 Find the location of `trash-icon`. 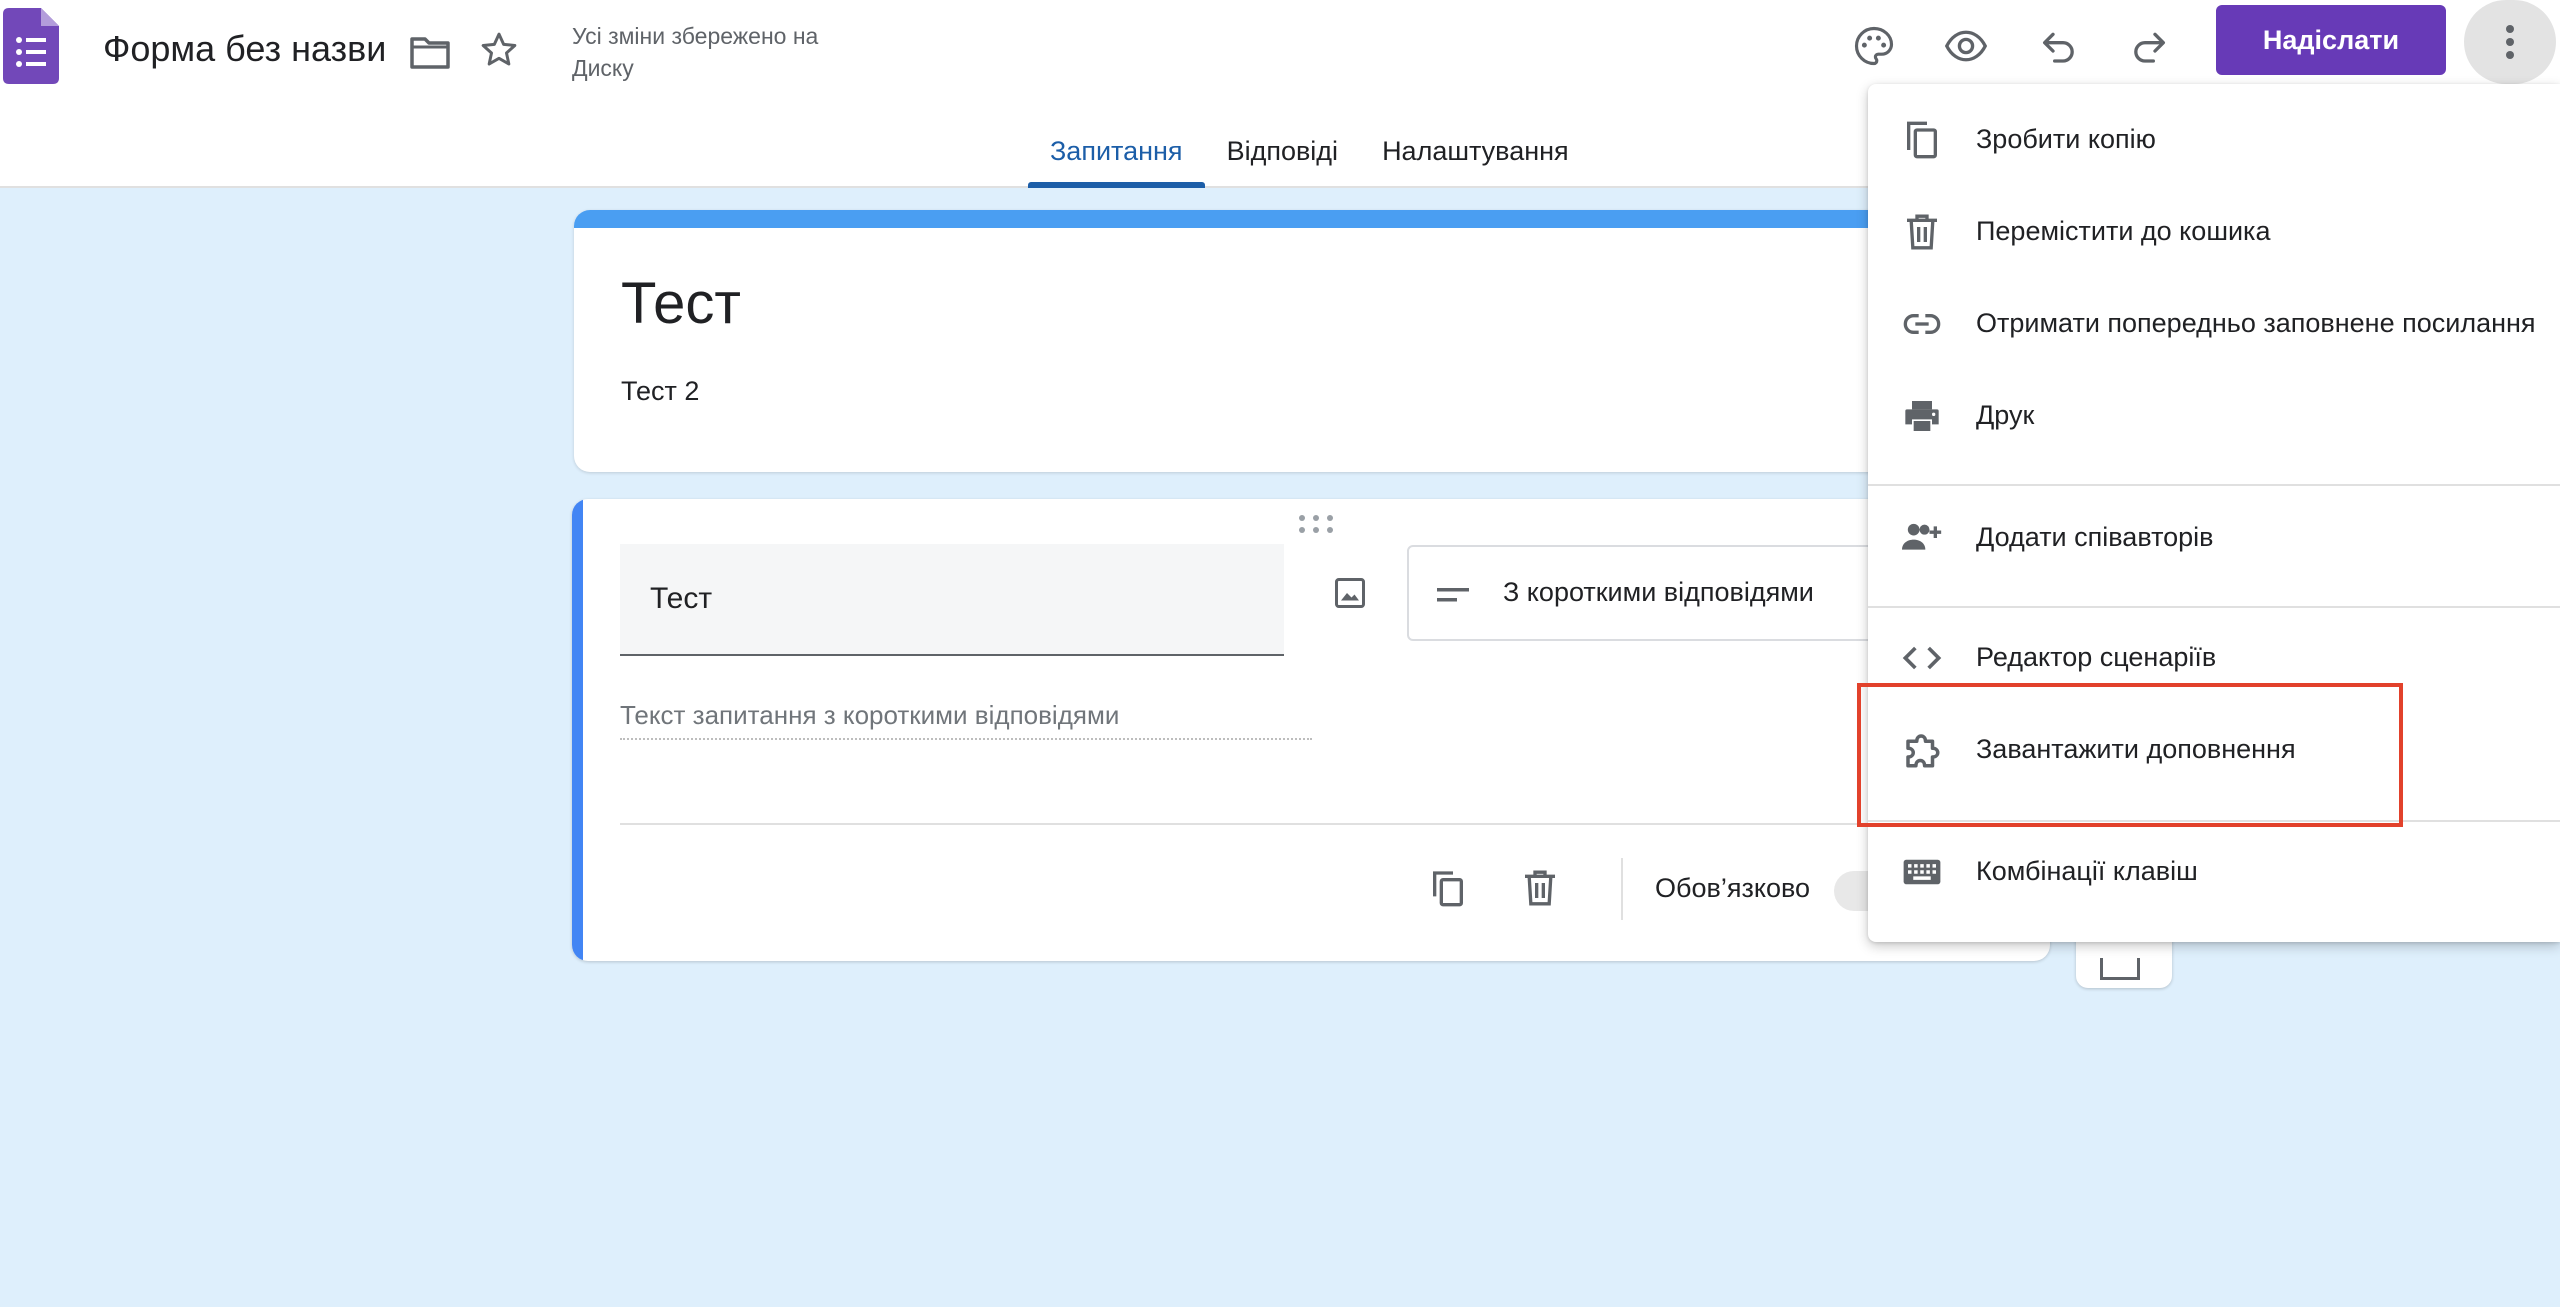

trash-icon is located at coordinates (1922, 232).